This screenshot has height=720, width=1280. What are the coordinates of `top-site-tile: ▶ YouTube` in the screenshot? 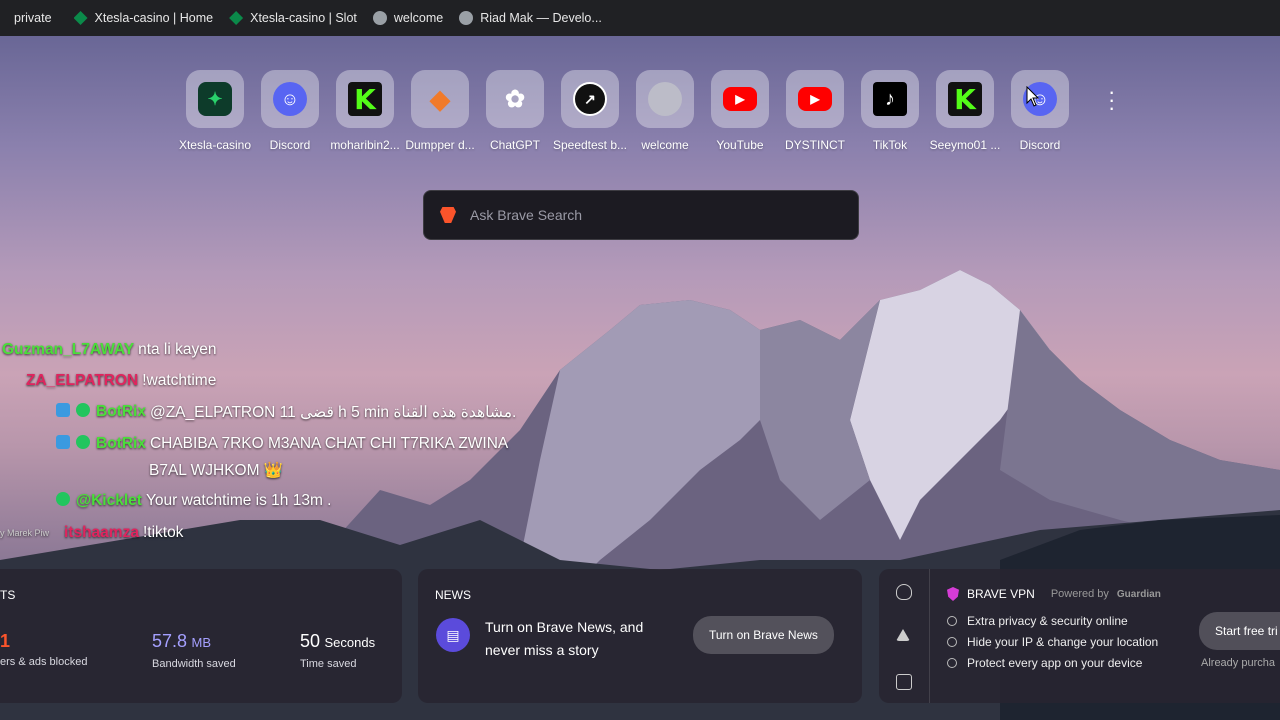 It's located at (740, 111).